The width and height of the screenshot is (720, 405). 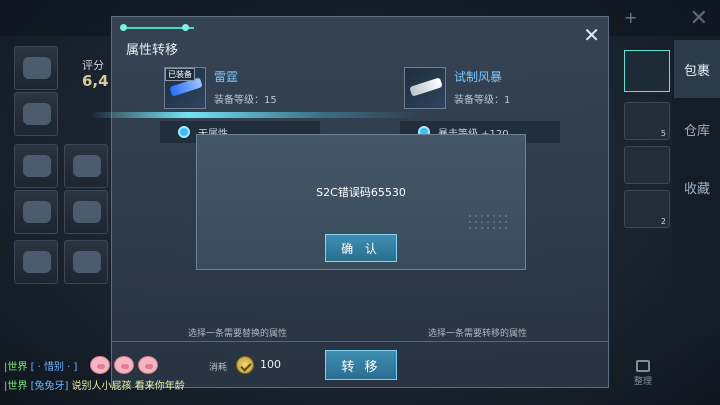 What do you see at coordinates (647, 165) in the screenshot?
I see `inventory-slot` at bounding box center [647, 165].